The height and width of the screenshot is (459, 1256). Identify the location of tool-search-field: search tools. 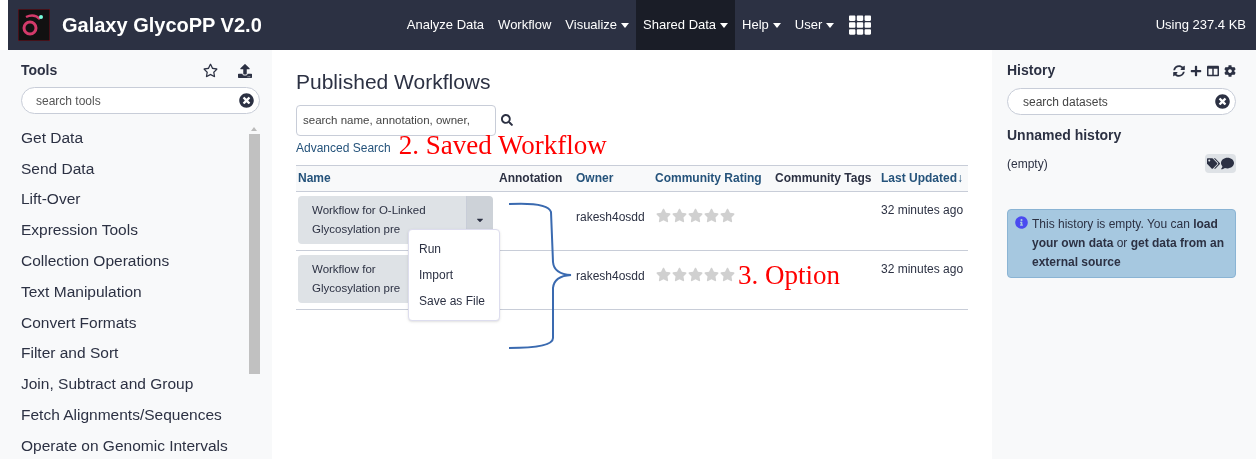
(140, 100).